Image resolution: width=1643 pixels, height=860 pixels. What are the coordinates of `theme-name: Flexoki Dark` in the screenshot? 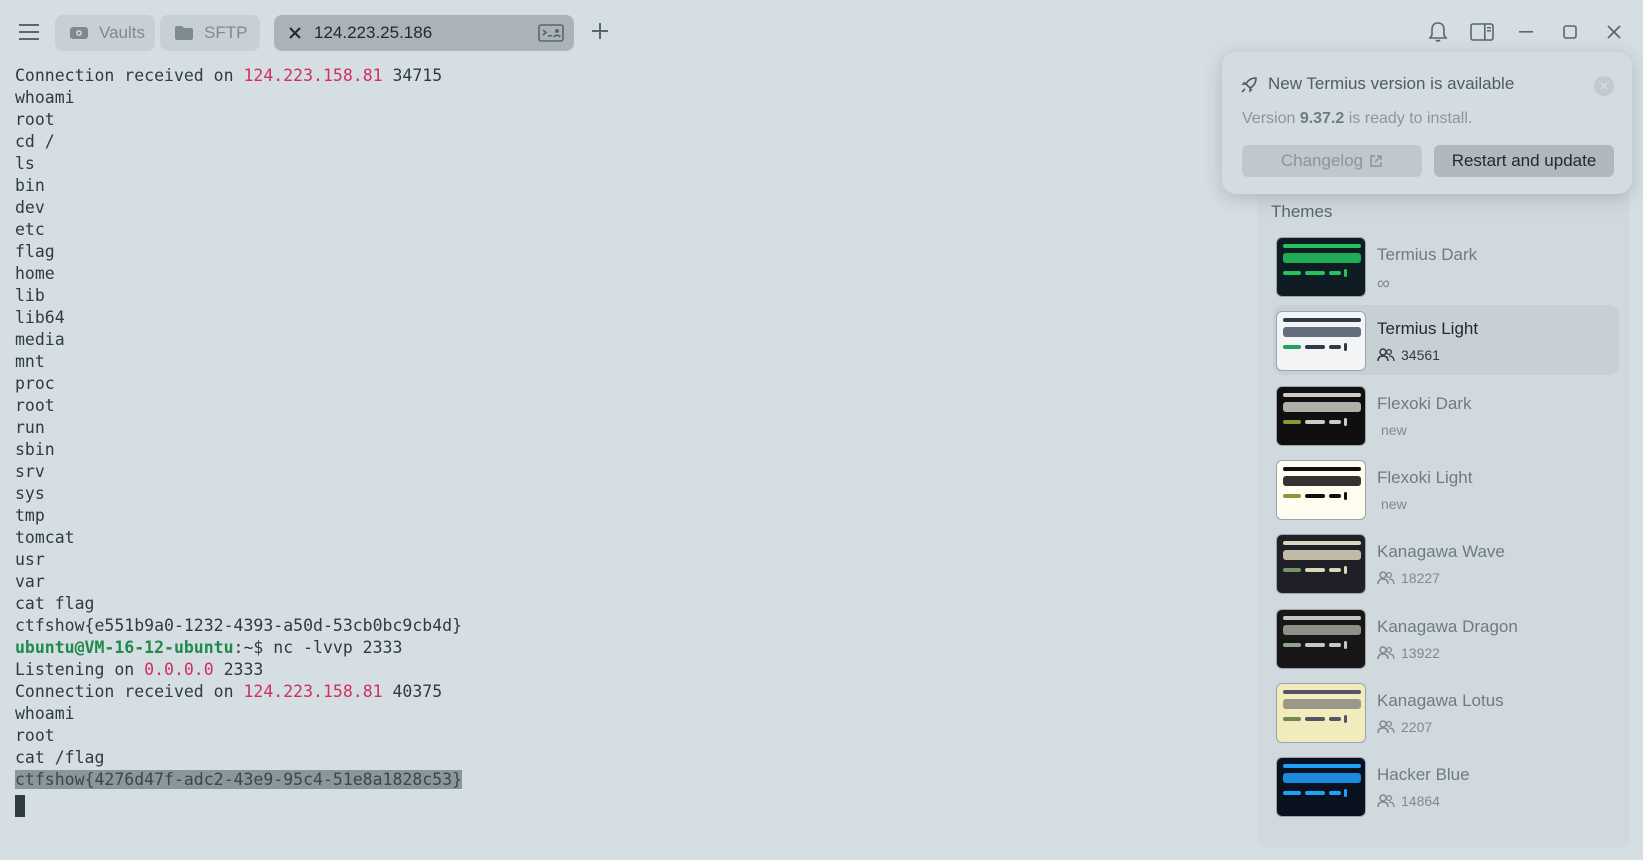 It's located at (1424, 403).